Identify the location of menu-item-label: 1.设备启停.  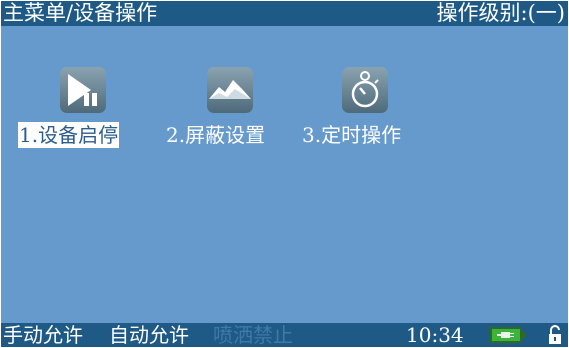
(69, 135).